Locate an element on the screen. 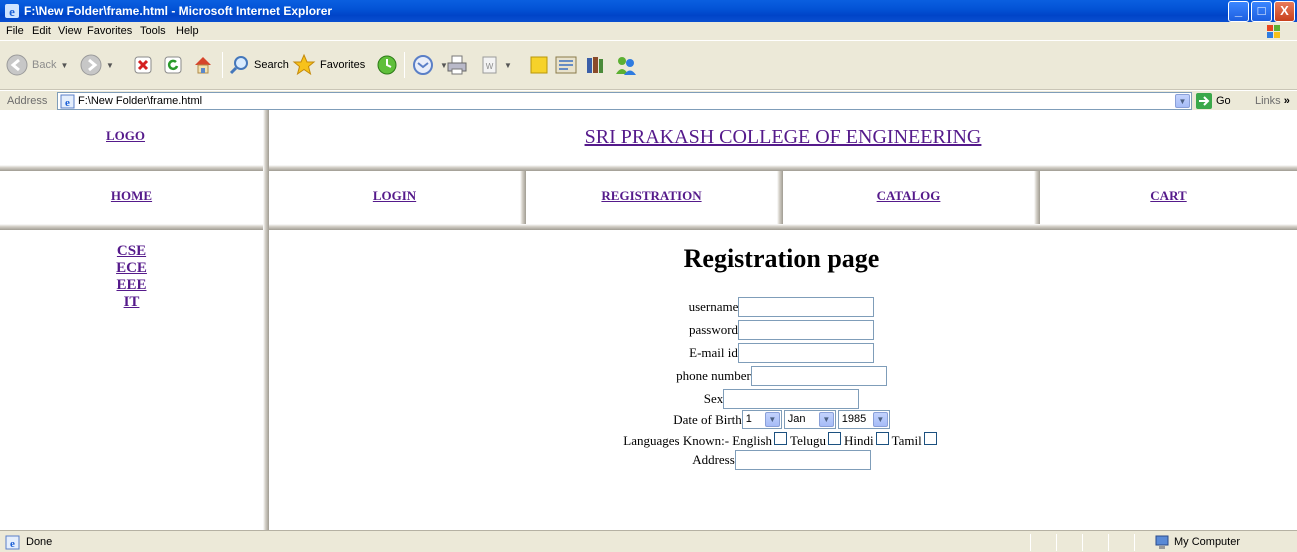 The height and width of the screenshot is (552, 1297). notes-icon is located at coordinates (539, 65).